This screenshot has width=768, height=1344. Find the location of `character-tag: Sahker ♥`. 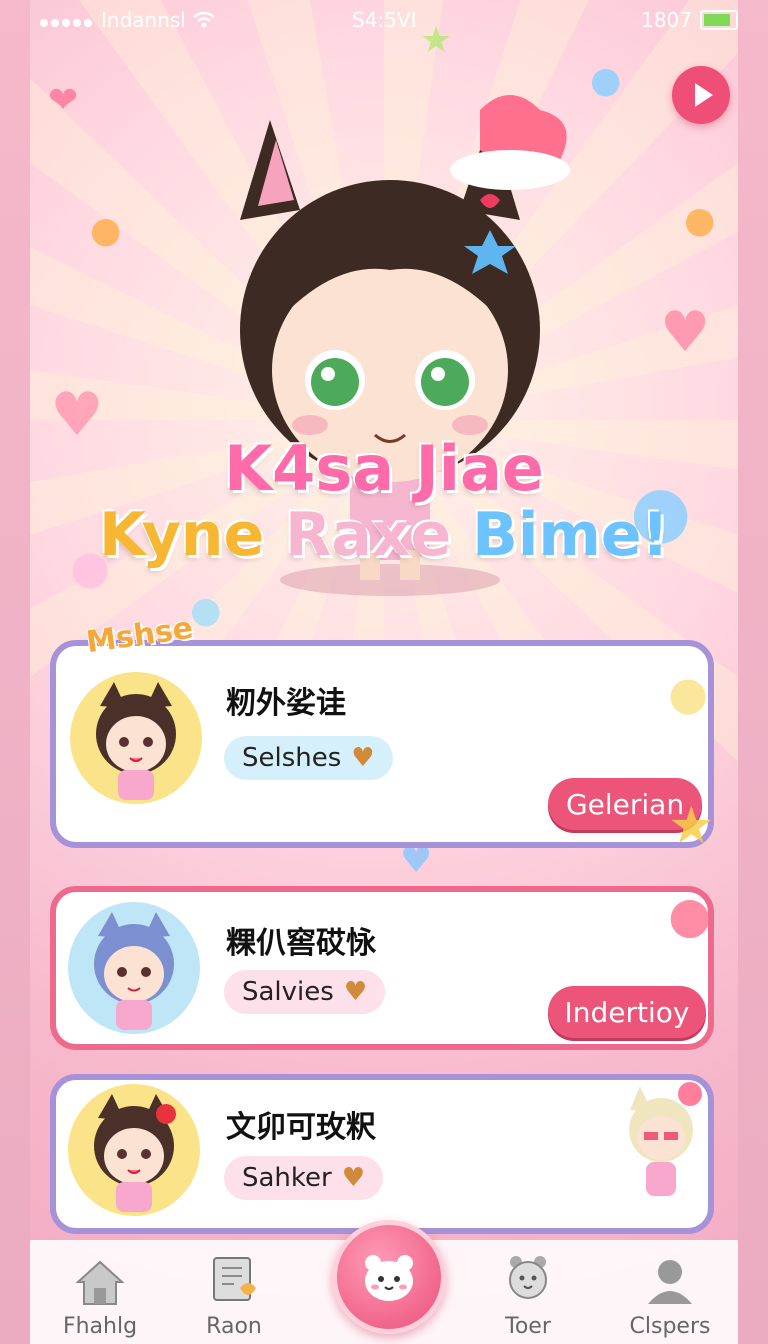

character-tag: Sahker ♥ is located at coordinates (304, 1178).